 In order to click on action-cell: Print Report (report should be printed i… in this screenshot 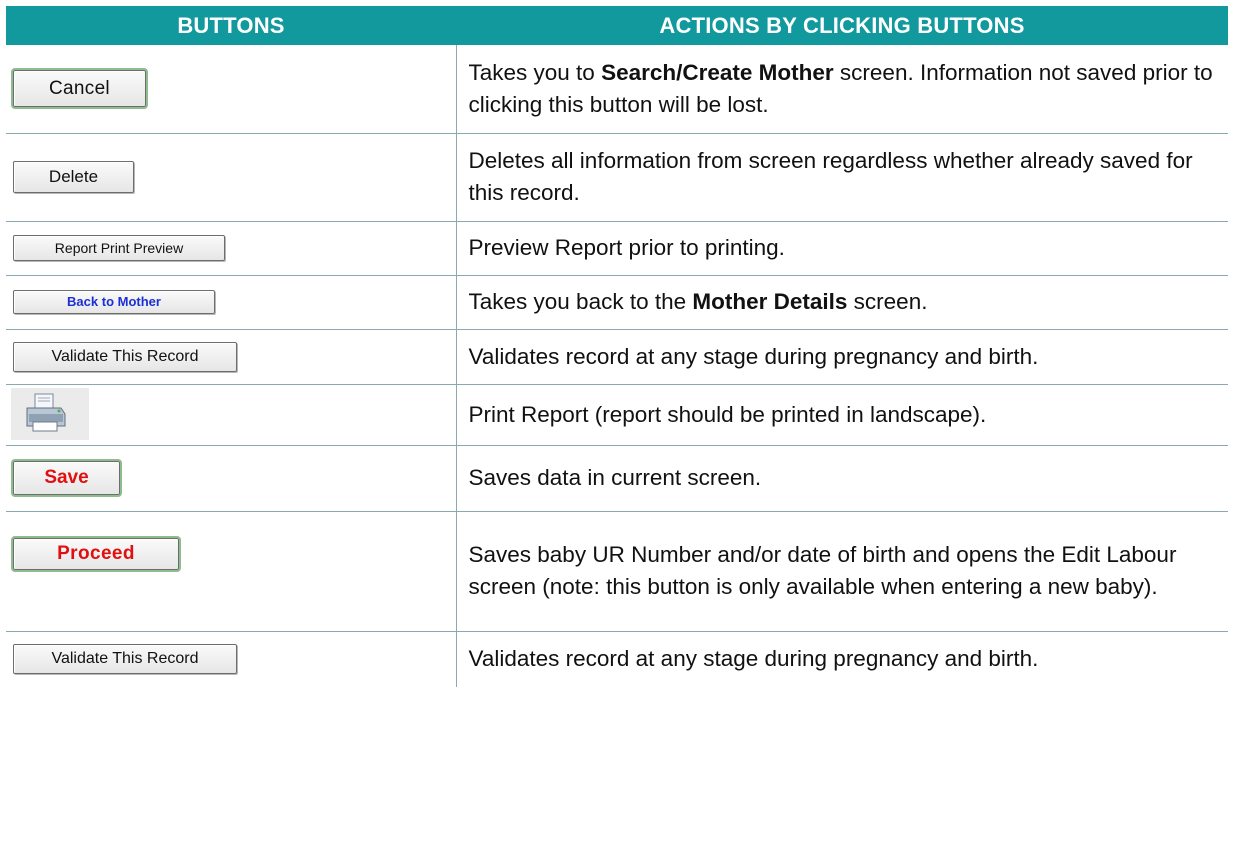, I will do `click(842, 415)`.